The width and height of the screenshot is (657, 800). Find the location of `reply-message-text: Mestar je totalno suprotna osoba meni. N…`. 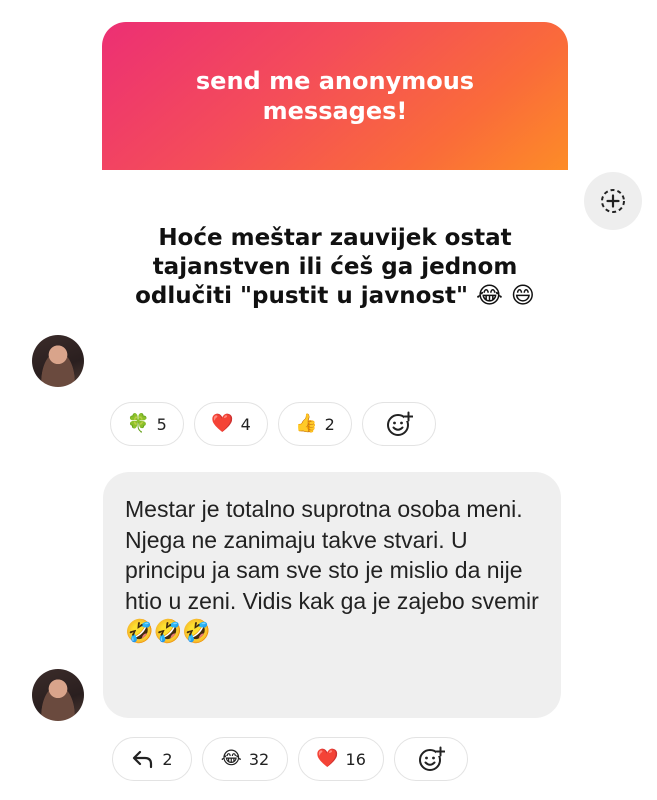

reply-message-text: Mestar je totalno suprotna osoba meni. N… is located at coordinates (332, 570).